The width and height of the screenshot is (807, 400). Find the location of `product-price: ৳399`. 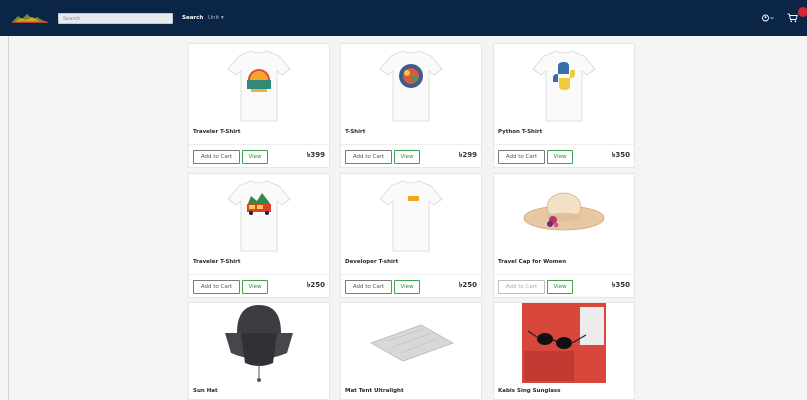

product-price: ৳399 is located at coordinates (315, 155).